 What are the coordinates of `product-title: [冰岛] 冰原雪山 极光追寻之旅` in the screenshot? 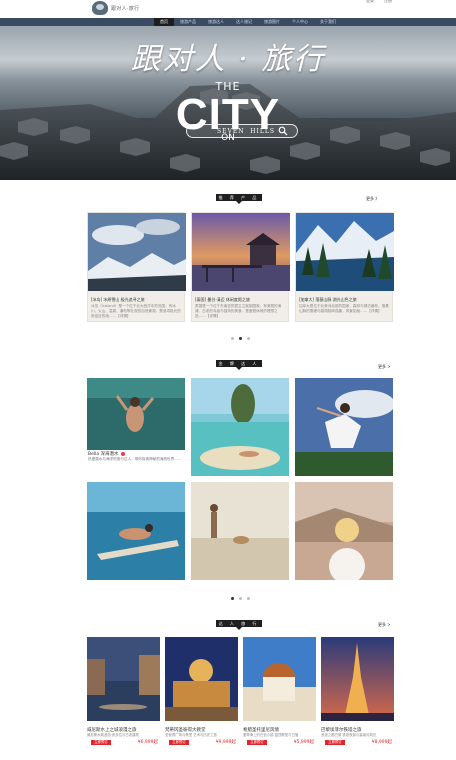 It's located at (118, 299).